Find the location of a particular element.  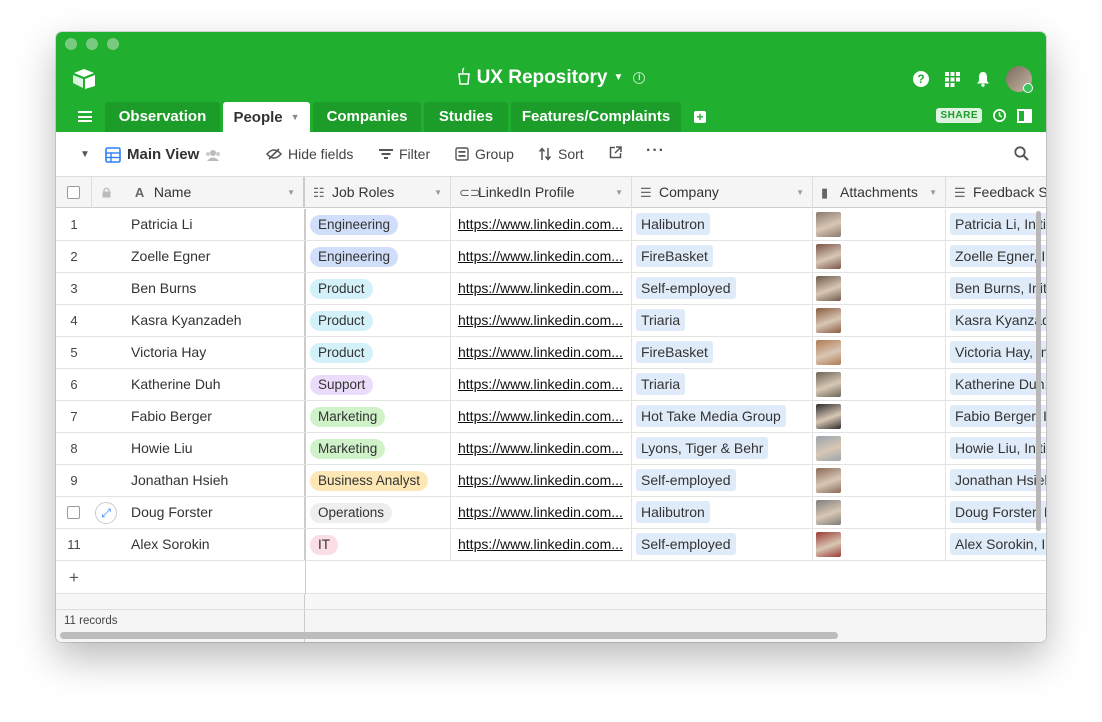

column-header-name: A Name ▼ is located at coordinates (198, 192).